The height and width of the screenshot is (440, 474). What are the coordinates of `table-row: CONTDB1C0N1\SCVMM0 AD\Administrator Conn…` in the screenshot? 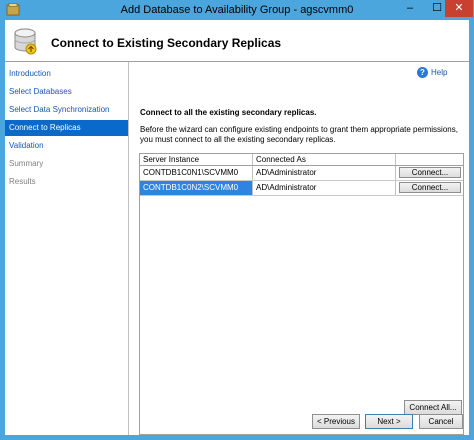 It's located at (301, 173).